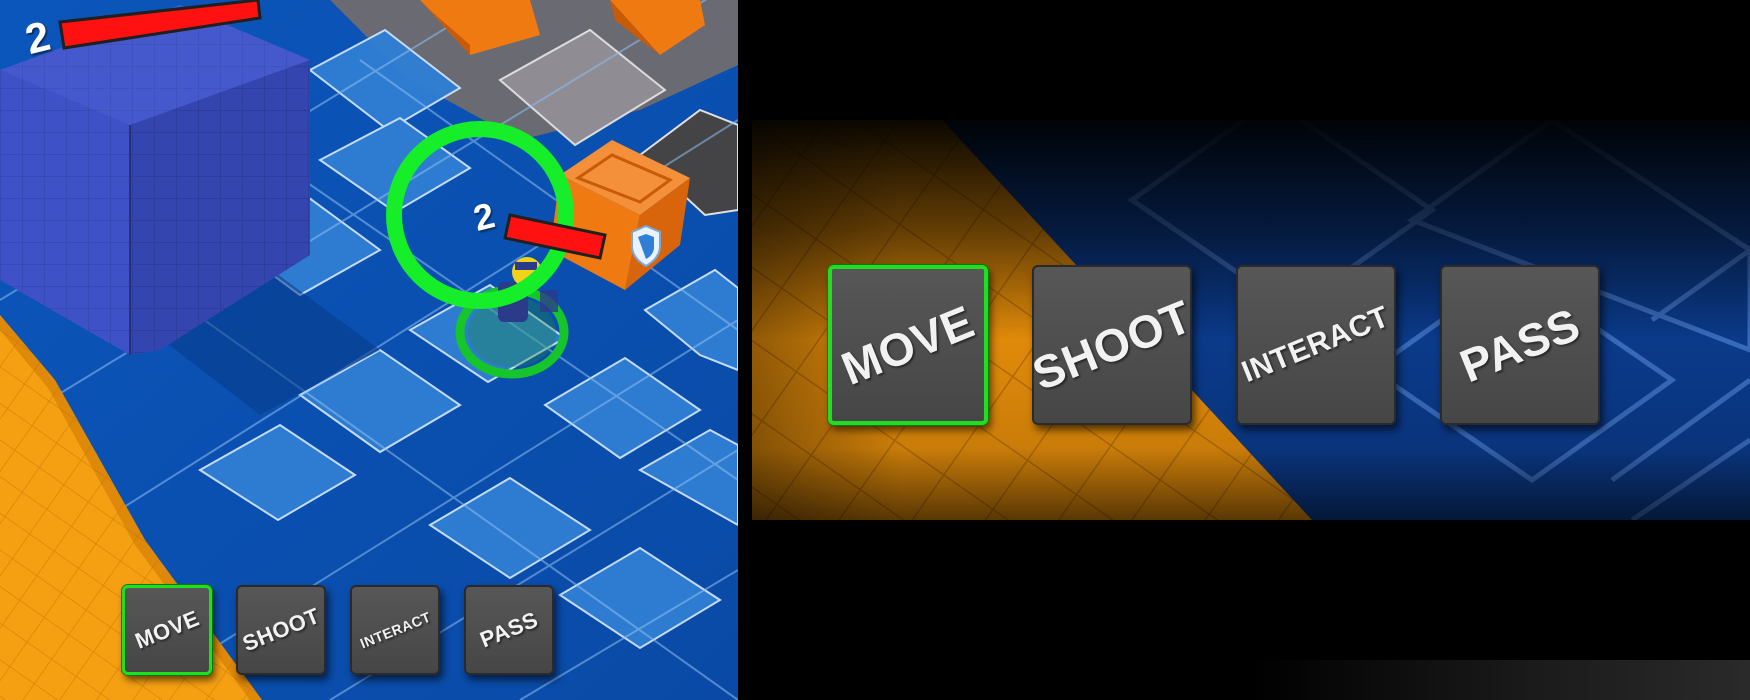  I want to click on pass-button-label: PASS, so click(509, 629).